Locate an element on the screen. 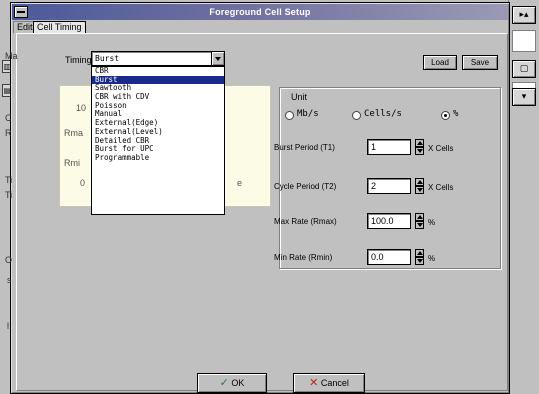 This screenshot has height=394, width=539. dialog-title: Foreground Cell Setup is located at coordinates (260, 12).